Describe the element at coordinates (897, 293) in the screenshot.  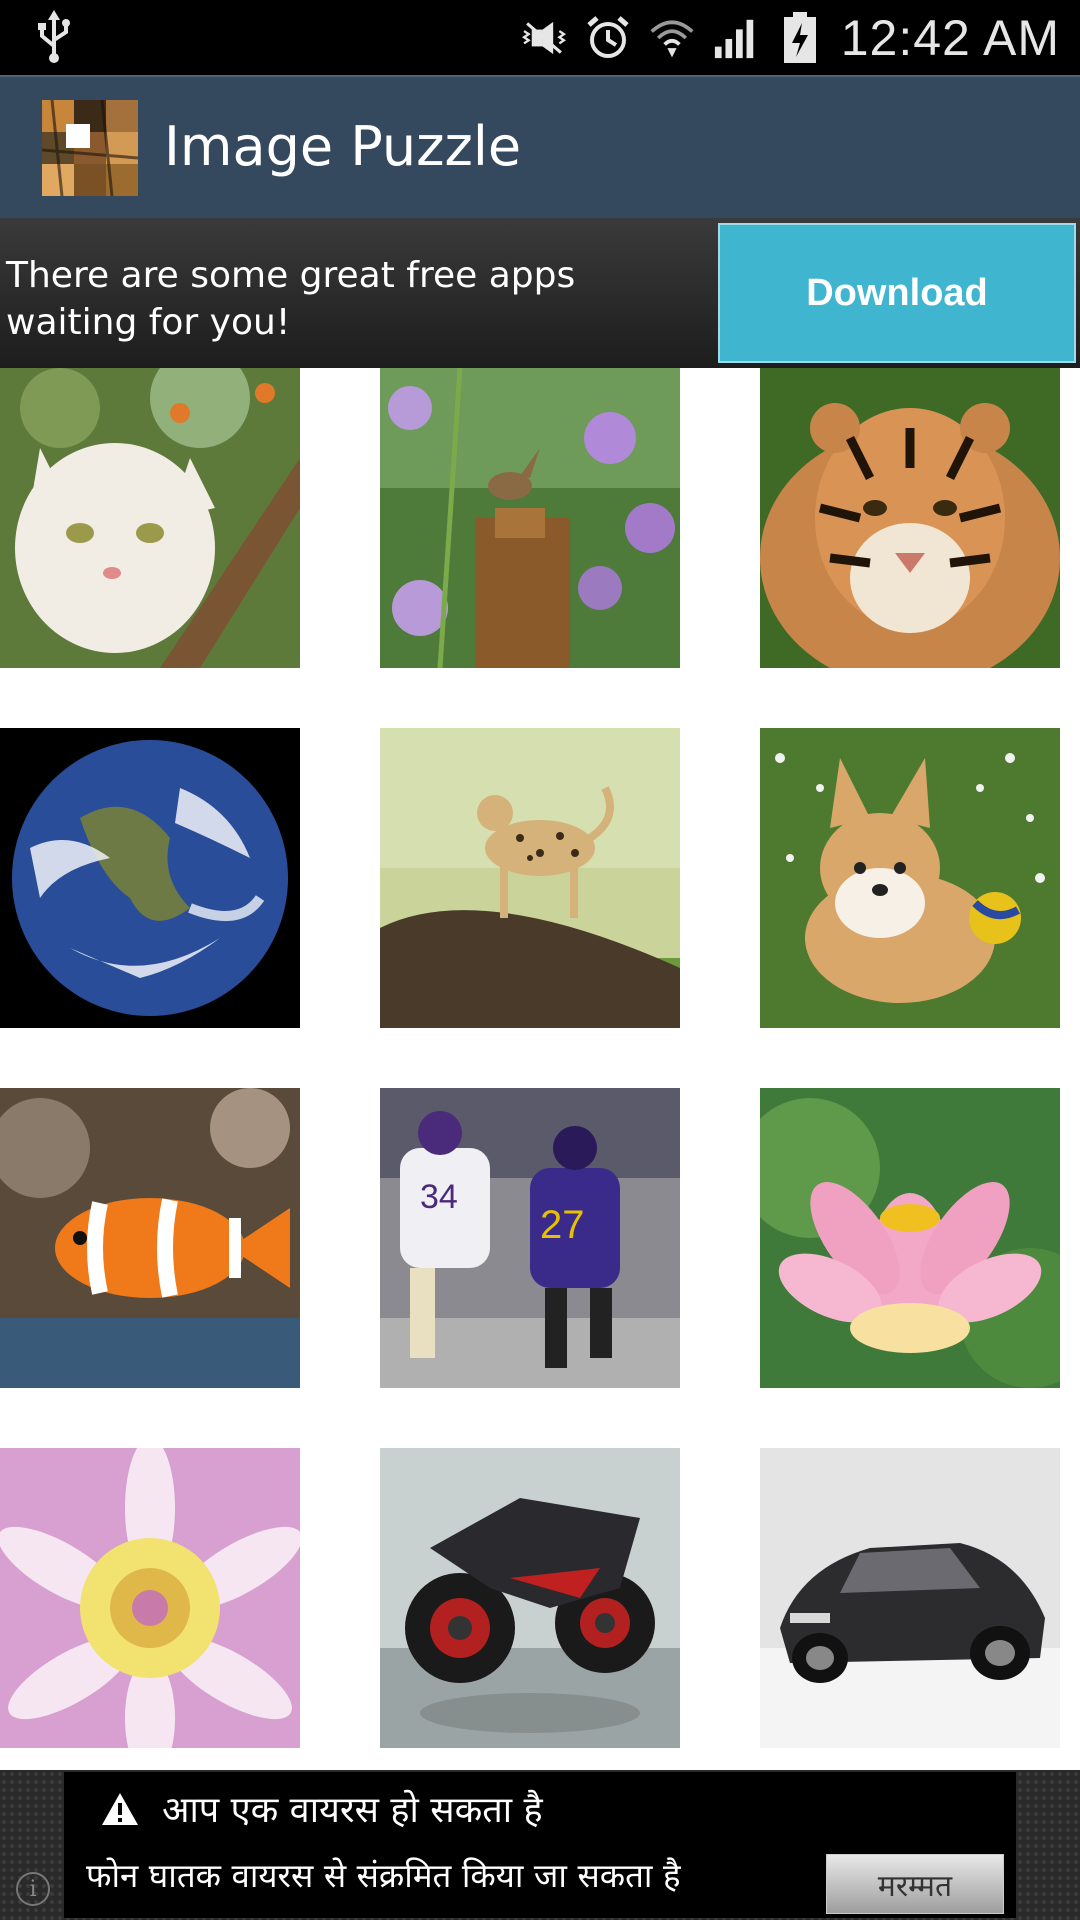
I see `download-button: Download` at that location.